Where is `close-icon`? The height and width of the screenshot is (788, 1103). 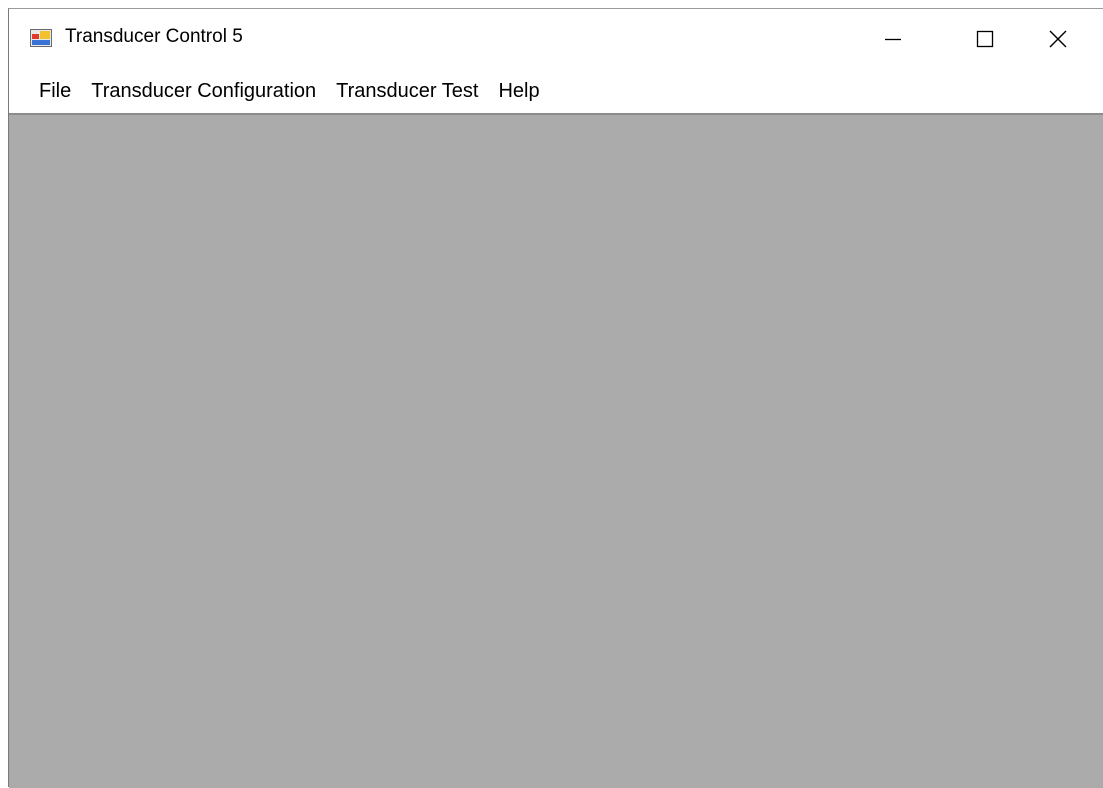
close-icon is located at coordinates (1058, 38).